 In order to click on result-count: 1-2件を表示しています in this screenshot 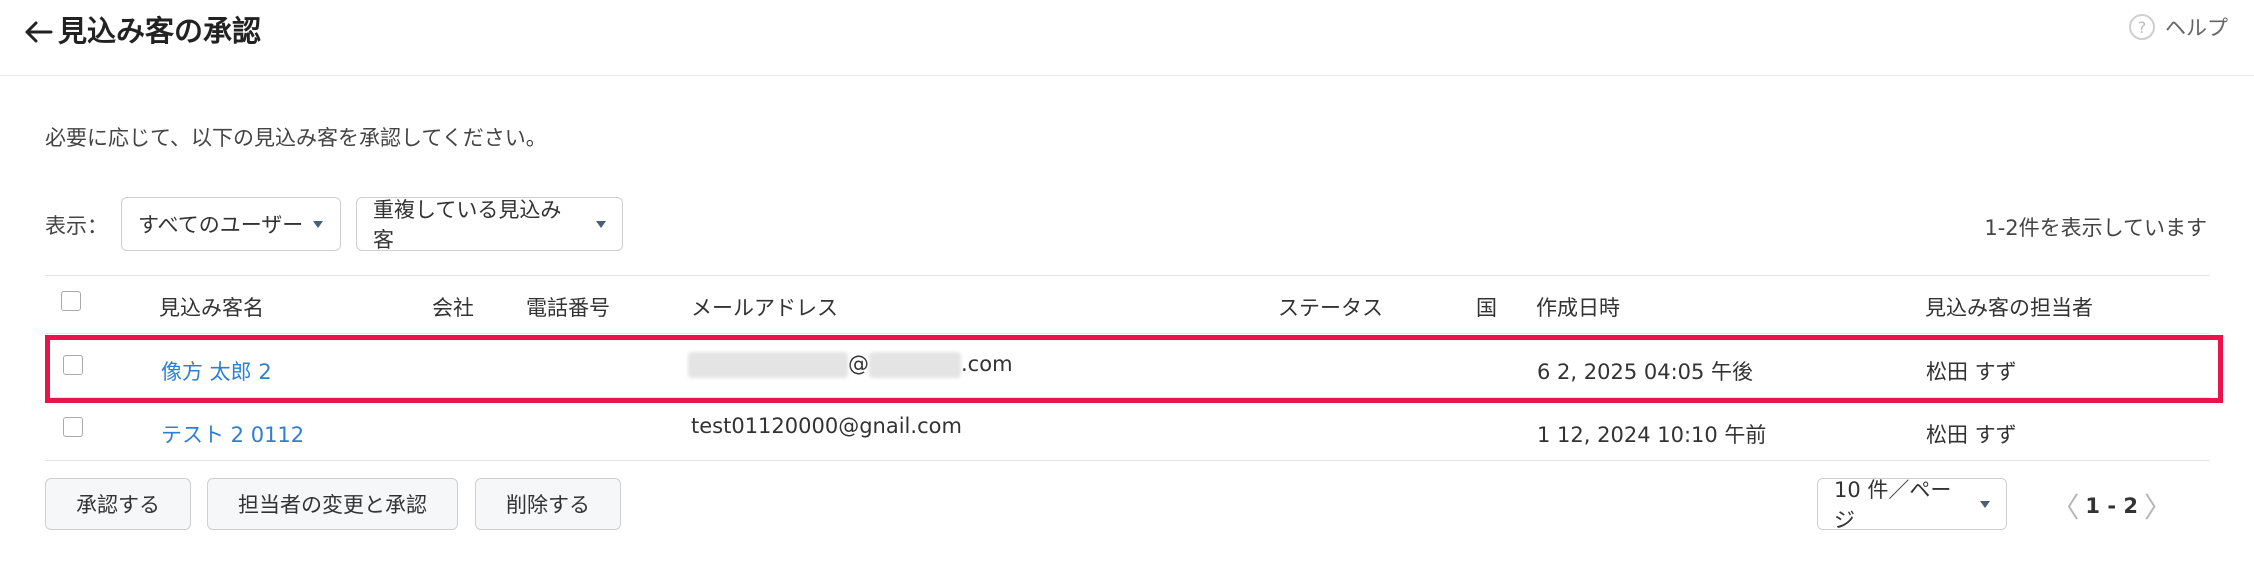, I will do `click(2095, 228)`.